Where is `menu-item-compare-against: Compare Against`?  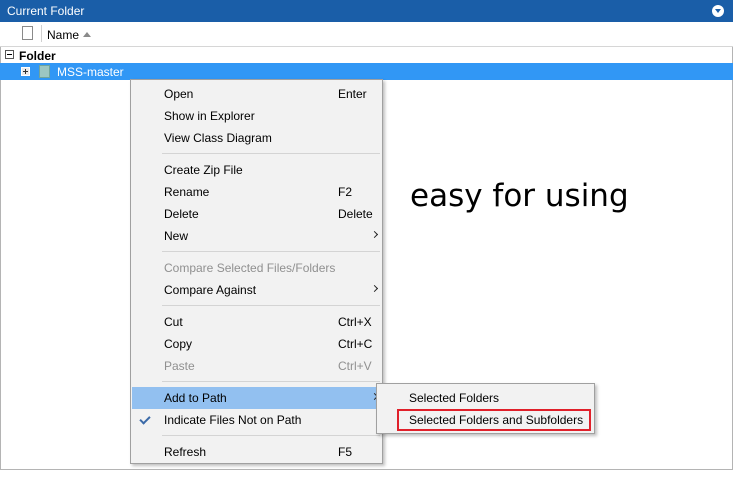
menu-item-compare-against: Compare Against is located at coordinates (256, 290).